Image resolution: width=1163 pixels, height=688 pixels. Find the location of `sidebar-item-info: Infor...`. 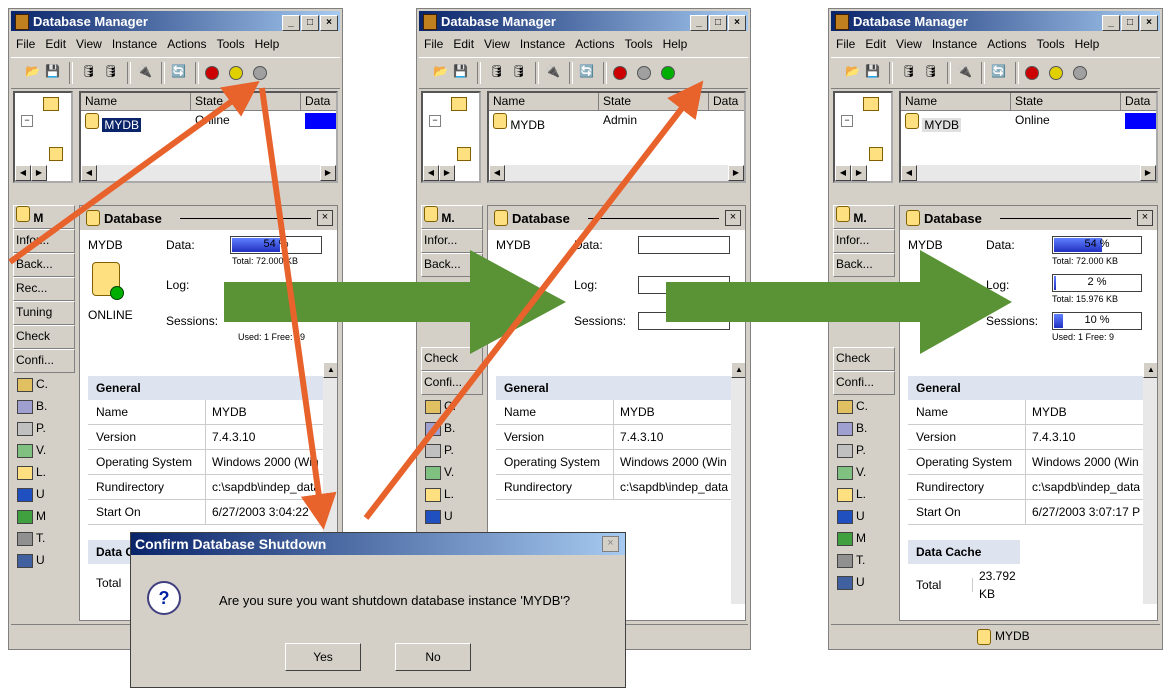

sidebar-item-info: Infor... is located at coordinates (452, 241).